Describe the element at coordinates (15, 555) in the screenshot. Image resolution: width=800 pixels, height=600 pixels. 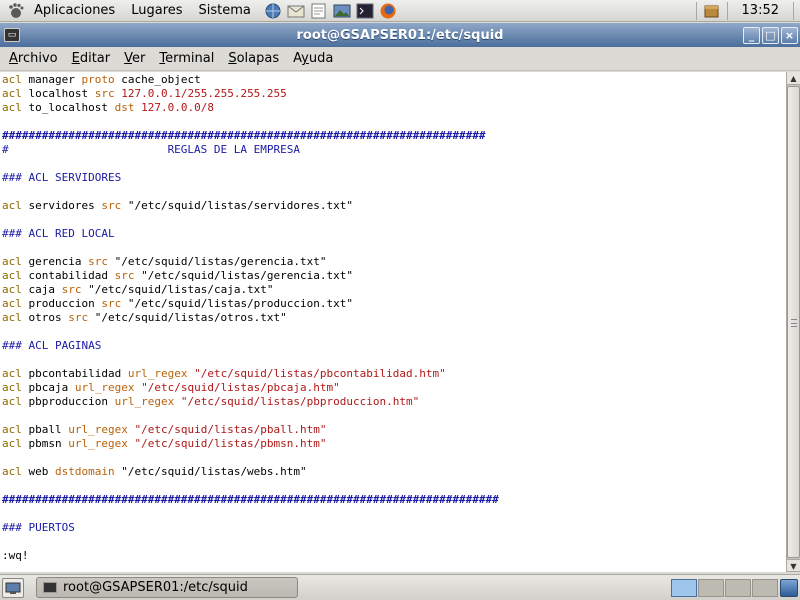
I see `terminal-line: :wq!` at that location.